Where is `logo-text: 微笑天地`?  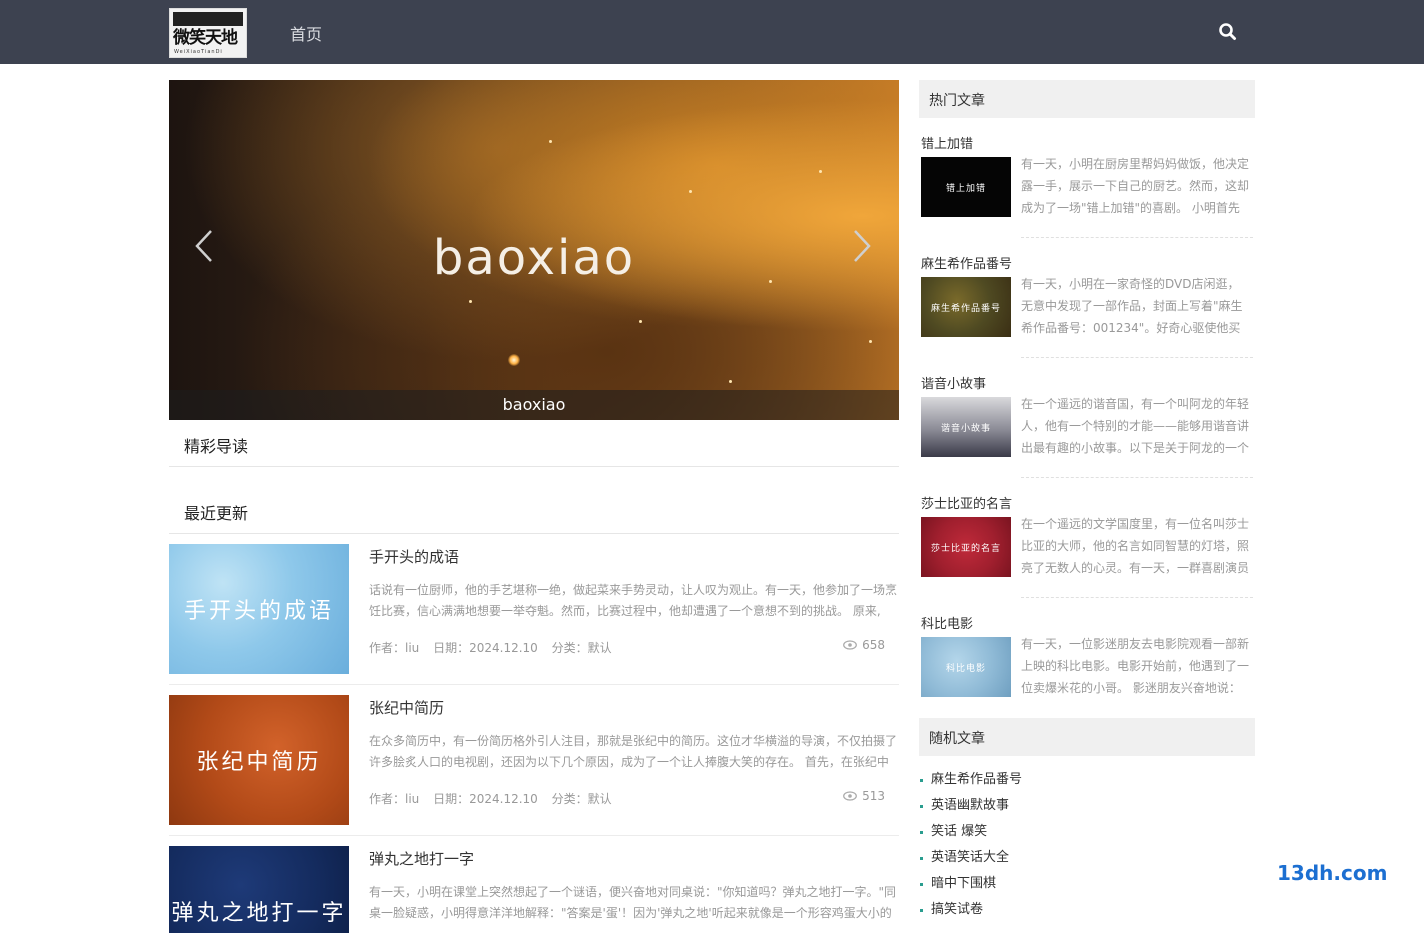 logo-text: 微笑天地 is located at coordinates (205, 38).